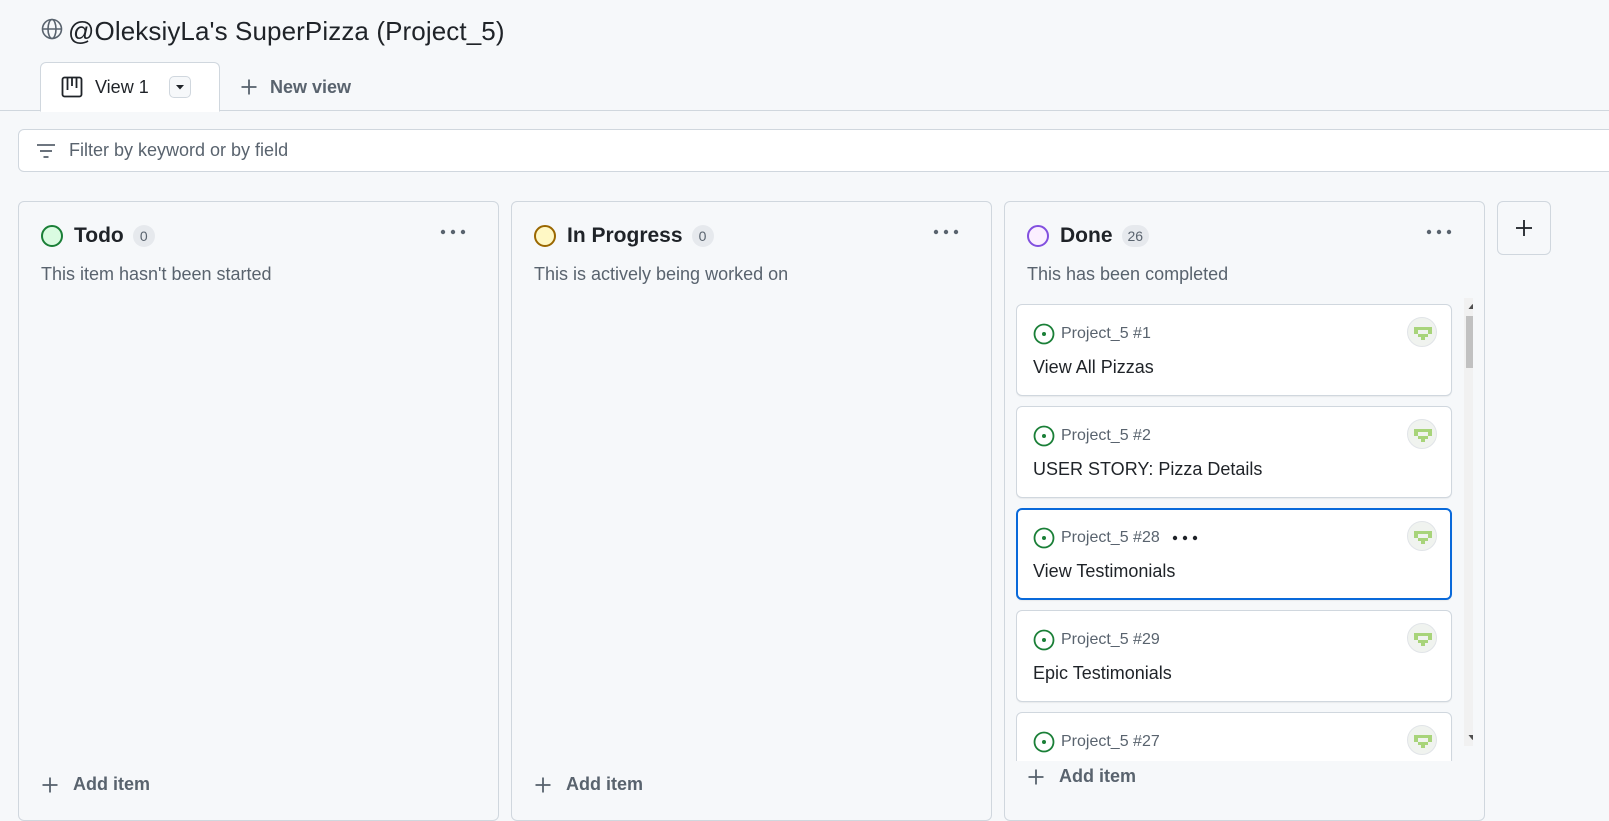 This screenshot has height=821, width=1609. Describe the element at coordinates (156, 274) in the screenshot. I see `column-description: This item hasn't been started` at that location.